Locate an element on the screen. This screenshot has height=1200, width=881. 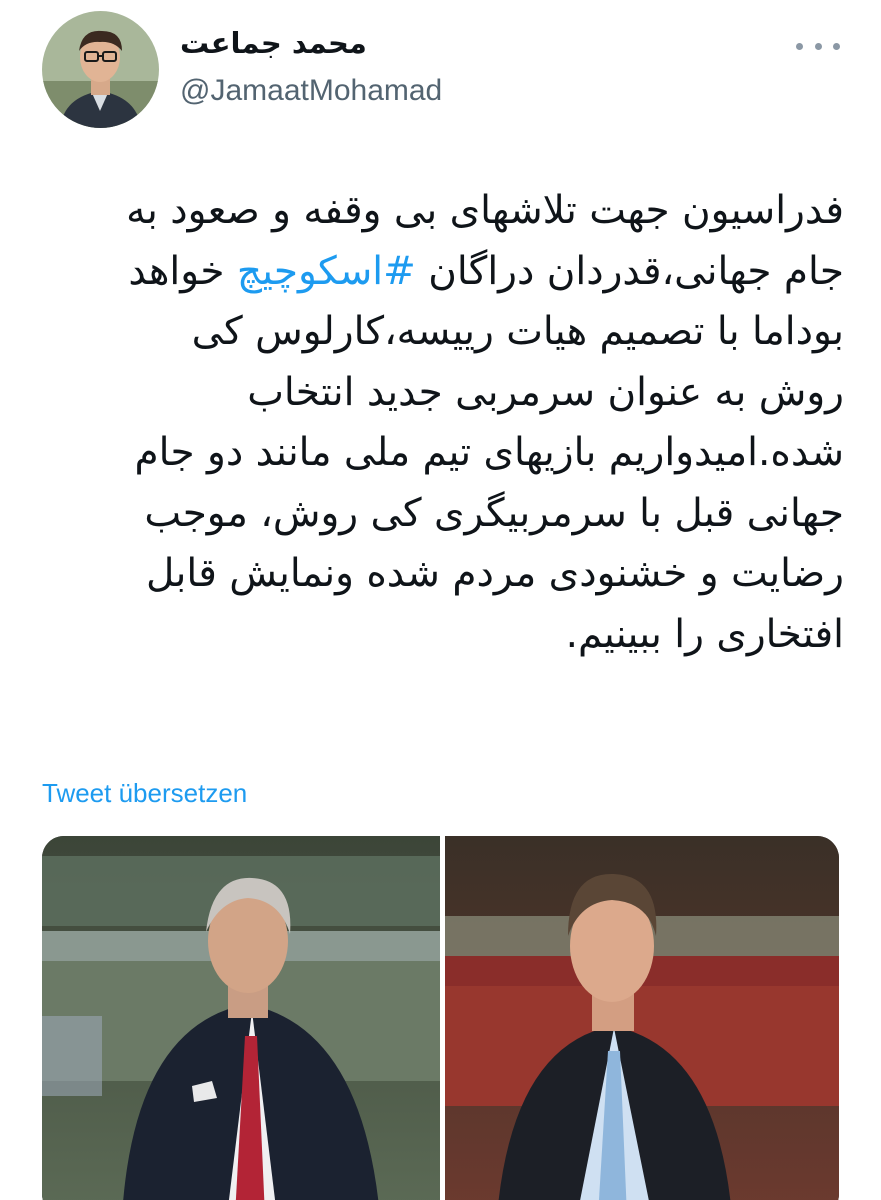
hashtag-link: #اسکوچیچ is located at coordinates (326, 271).